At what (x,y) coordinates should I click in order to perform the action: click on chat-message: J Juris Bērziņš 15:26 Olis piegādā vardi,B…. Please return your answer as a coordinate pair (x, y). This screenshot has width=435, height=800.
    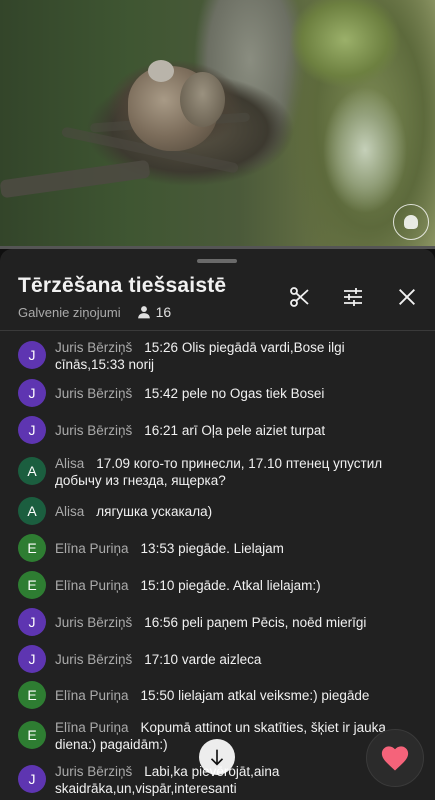
    Looking at the image, I should click on (217, 356).